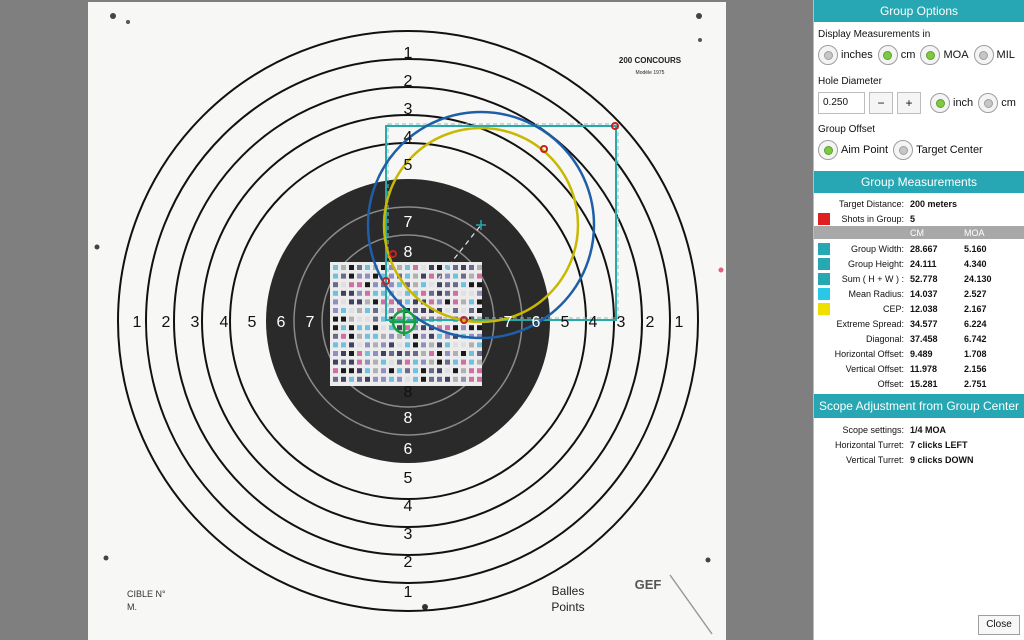 This screenshot has width=1024, height=640. Describe the element at coordinates (930, 55) in the screenshot. I see `unit-moa-radio` at that location.